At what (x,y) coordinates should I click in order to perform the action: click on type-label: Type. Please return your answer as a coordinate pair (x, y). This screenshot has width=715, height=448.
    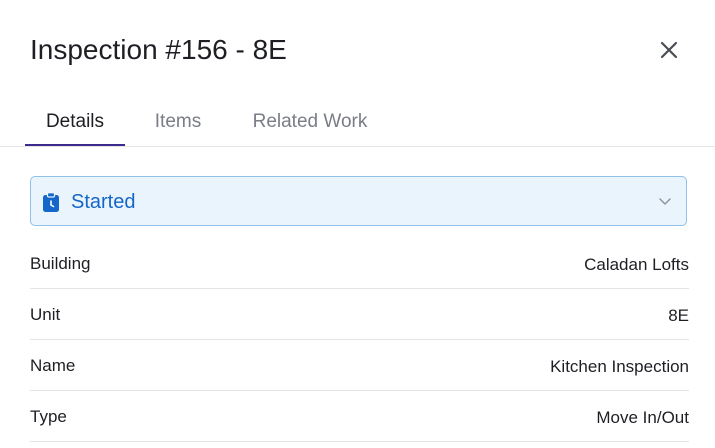
    Looking at the image, I should click on (48, 416).